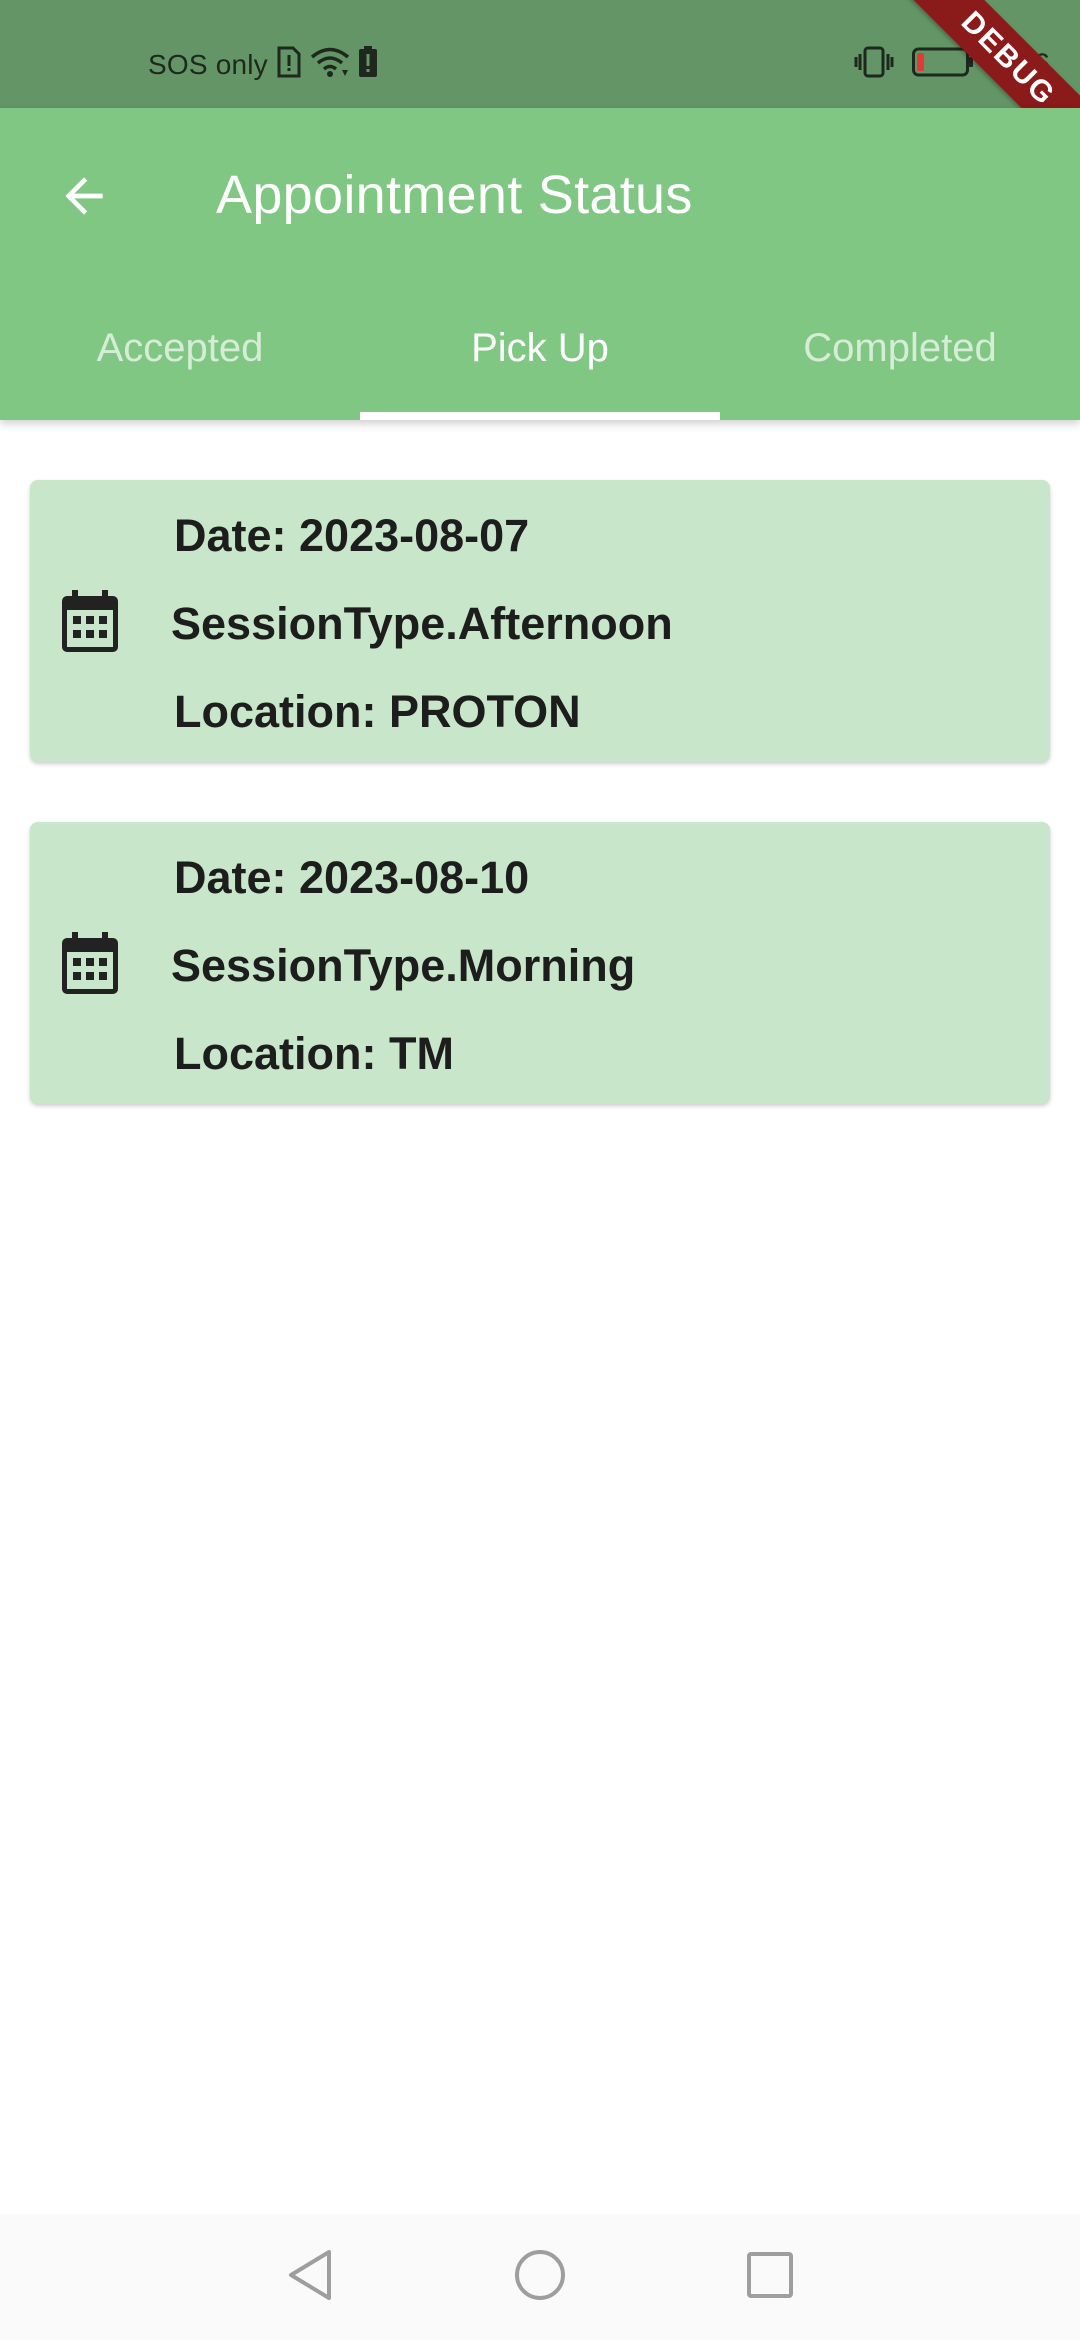 The width and height of the screenshot is (1080, 2340). Describe the element at coordinates (368, 64) in the screenshot. I see `battery-saver-icon` at that location.